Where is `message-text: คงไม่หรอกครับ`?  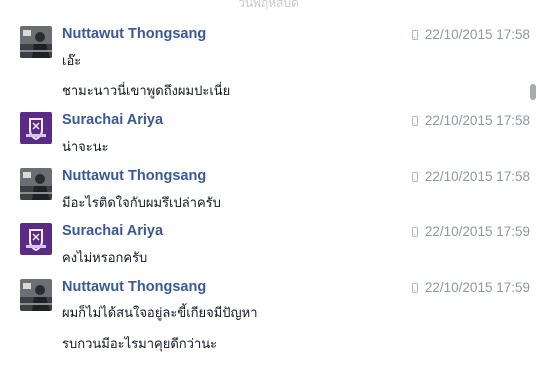 message-text: คงไม่หรอกครับ is located at coordinates (105, 258).